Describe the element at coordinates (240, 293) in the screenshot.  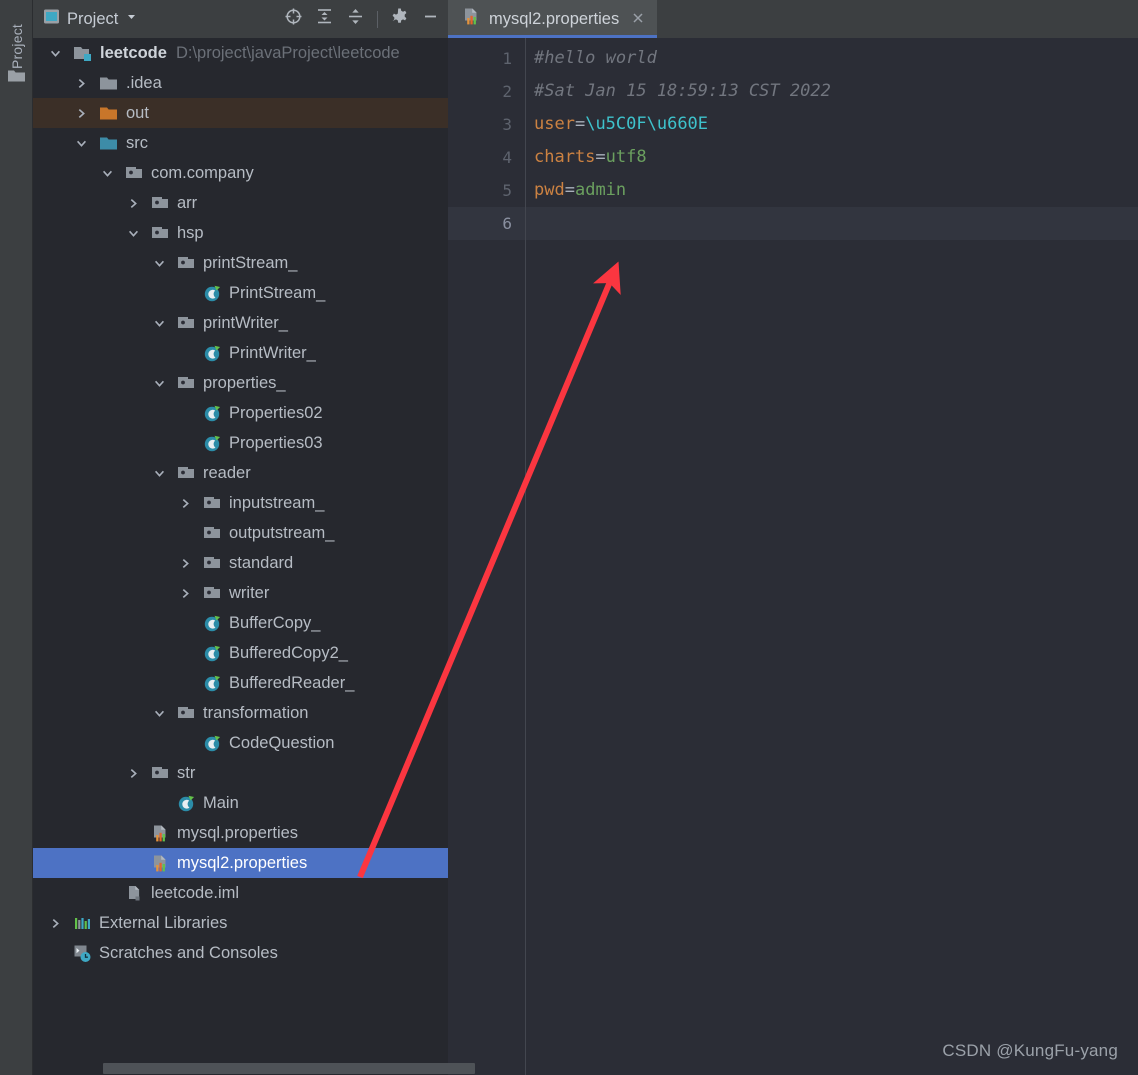
I see `tree-row: PrintStream_` at that location.